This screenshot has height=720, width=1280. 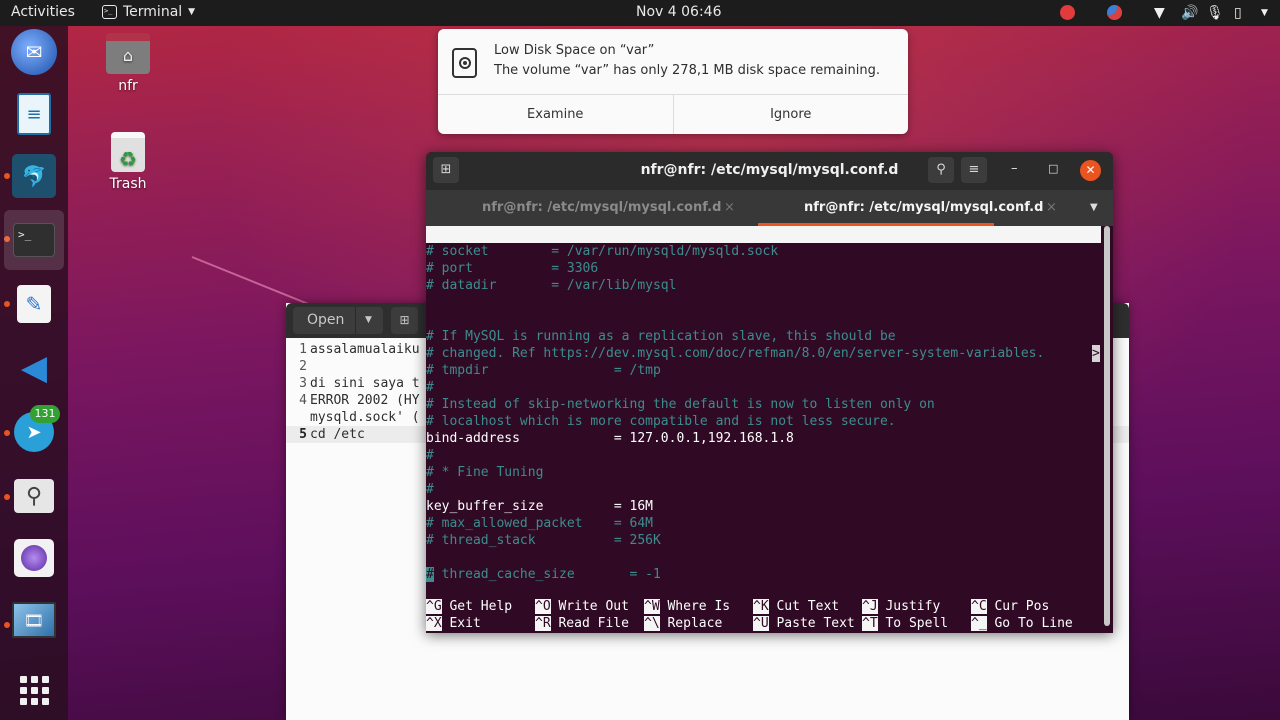 I want to click on dock-item-vscode: ◀, so click(x=34, y=368).